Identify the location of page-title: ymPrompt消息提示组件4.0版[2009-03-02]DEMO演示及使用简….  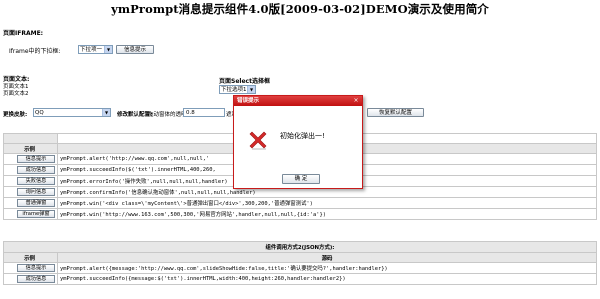
(300, 9).